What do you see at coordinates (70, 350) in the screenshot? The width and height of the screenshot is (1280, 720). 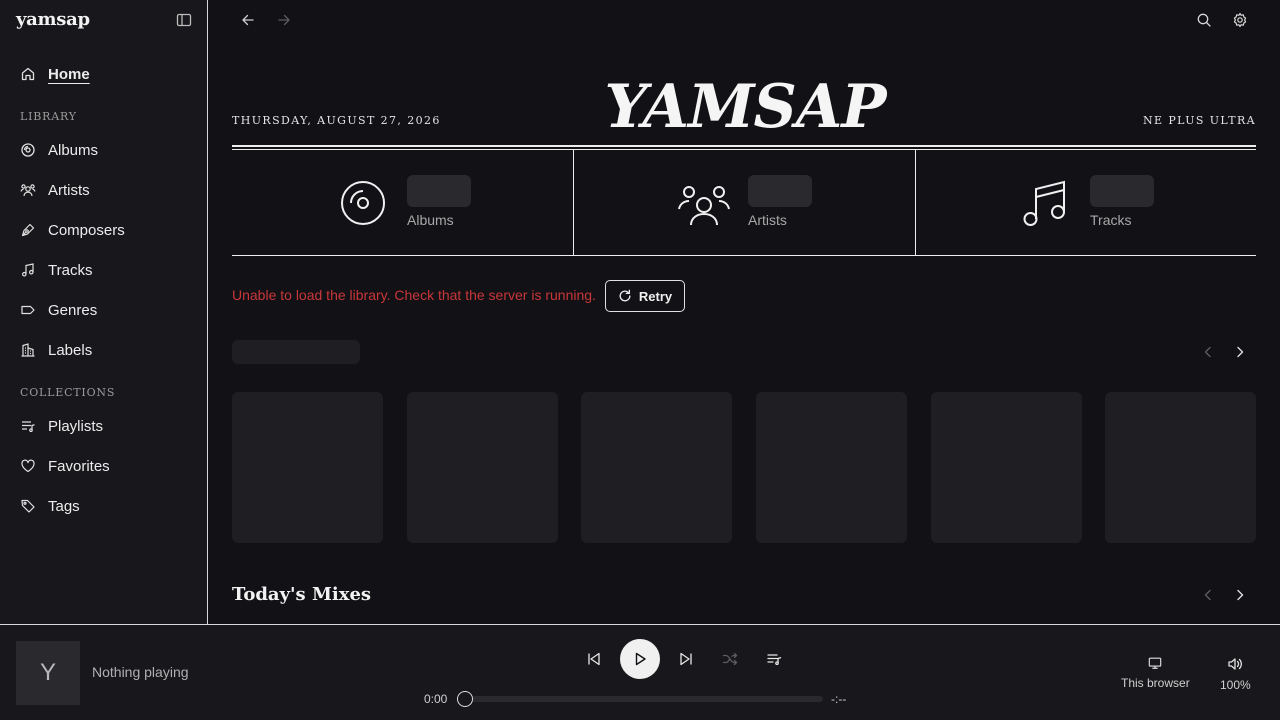 I see `sidebar-item-label: Labels` at bounding box center [70, 350].